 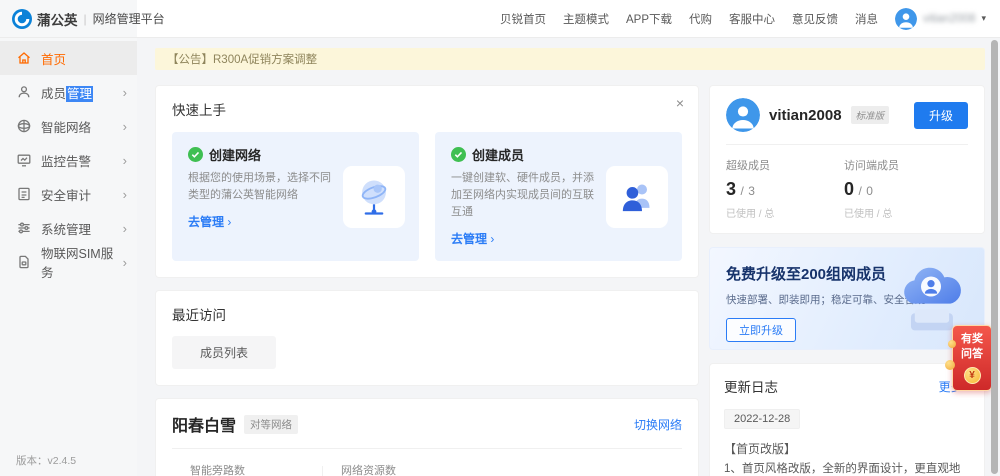 I want to click on logo: 蒲公英 | 网络管理平台, so click(x=82, y=18).